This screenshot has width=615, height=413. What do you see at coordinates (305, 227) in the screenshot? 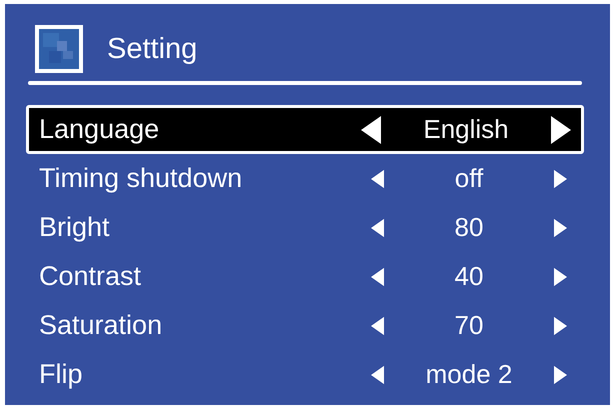
I see `setting-row: Bright 80` at bounding box center [305, 227].